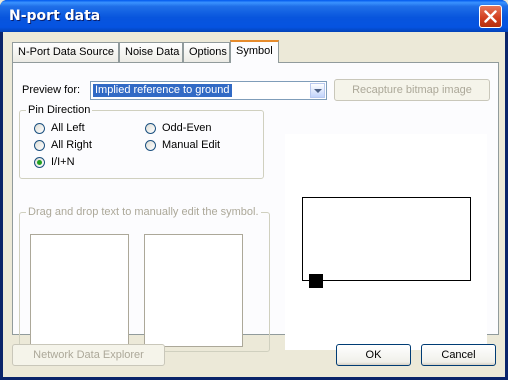 Image resolution: width=508 pixels, height=380 pixels. Describe the element at coordinates (373, 355) in the screenshot. I see `ok-button: OK` at that location.